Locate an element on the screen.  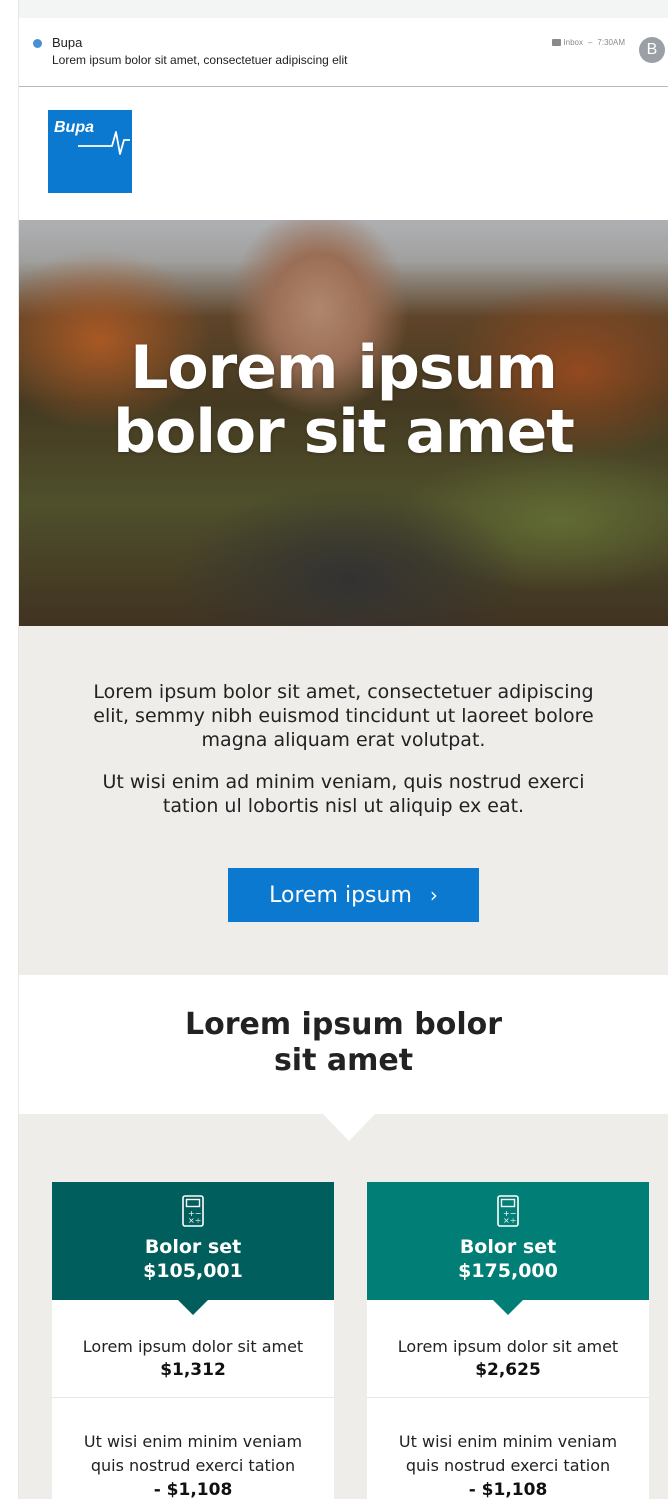
plan-row-value: $1,312 is located at coordinates (193, 1370).